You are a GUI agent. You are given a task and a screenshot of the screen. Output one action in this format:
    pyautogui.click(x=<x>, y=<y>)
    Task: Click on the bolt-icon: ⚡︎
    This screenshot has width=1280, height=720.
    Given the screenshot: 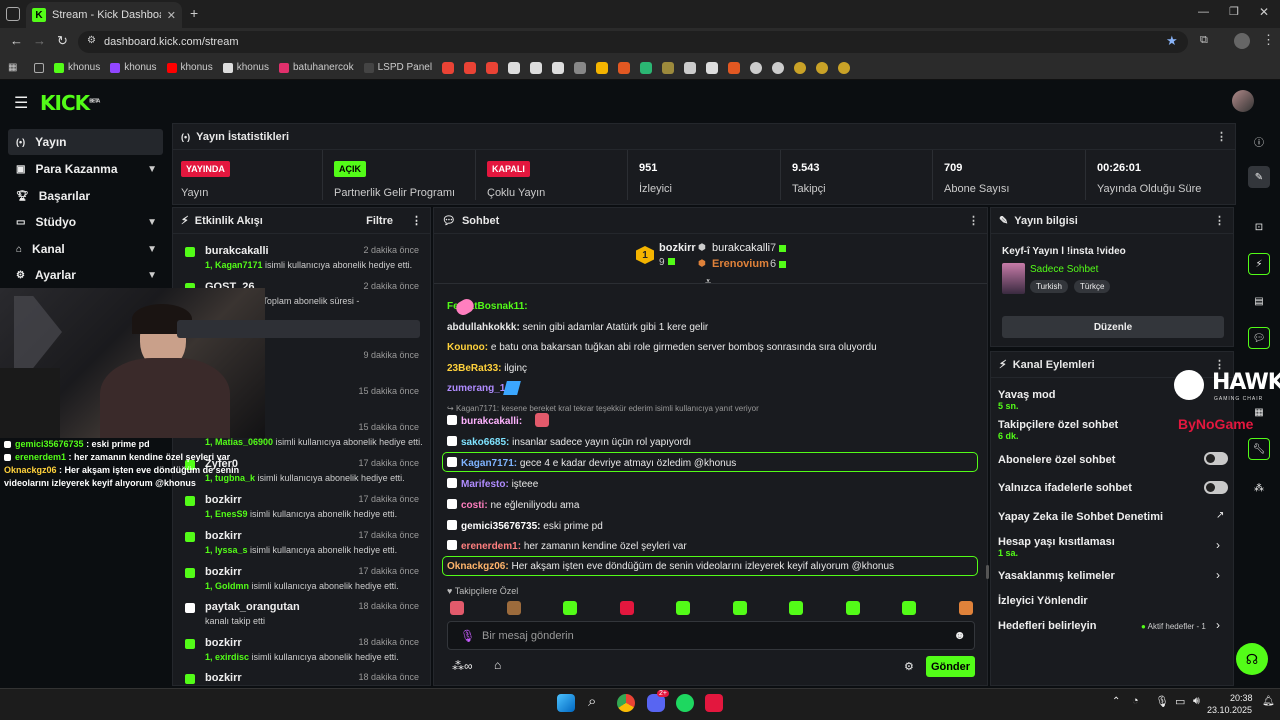 What is the action you would take?
    pyautogui.click(x=1259, y=264)
    